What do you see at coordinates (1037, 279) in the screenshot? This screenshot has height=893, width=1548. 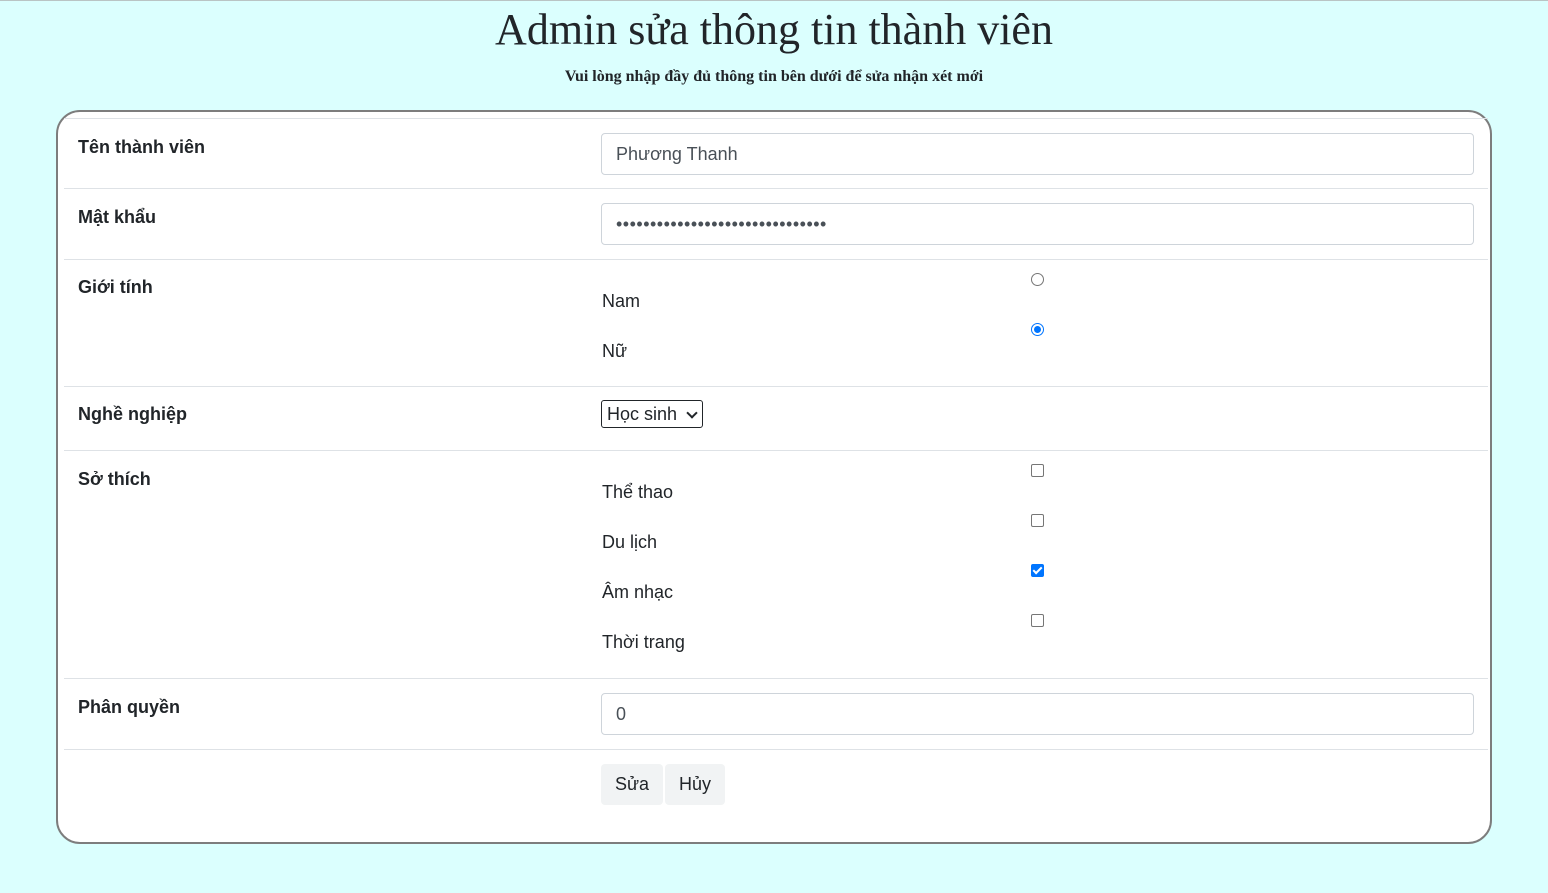 I see `gender-radio-male` at bounding box center [1037, 279].